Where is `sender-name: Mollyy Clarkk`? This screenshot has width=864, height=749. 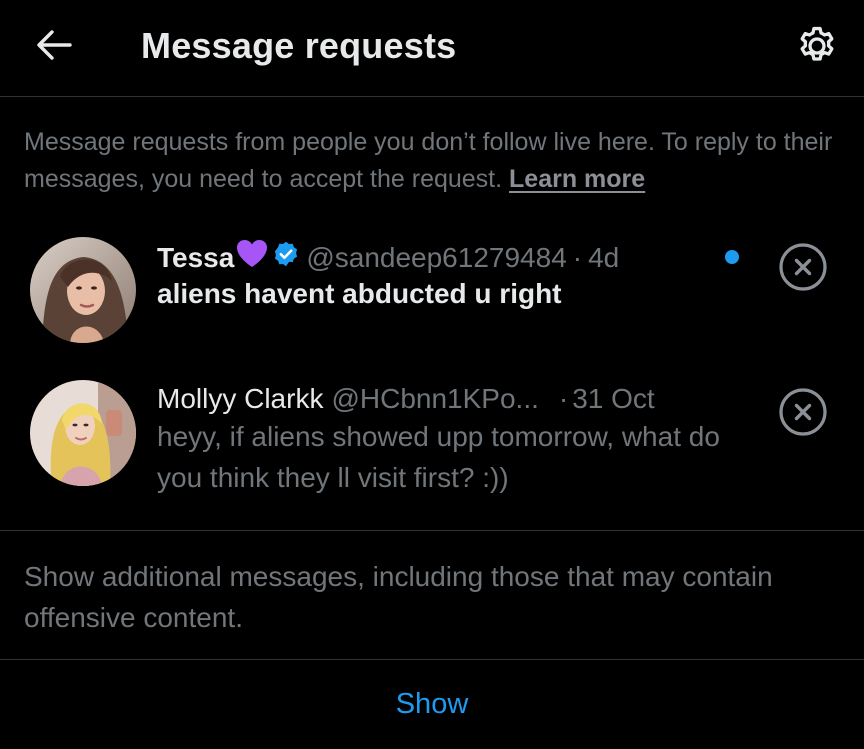
sender-name: Mollyy Clarkk is located at coordinates (240, 398).